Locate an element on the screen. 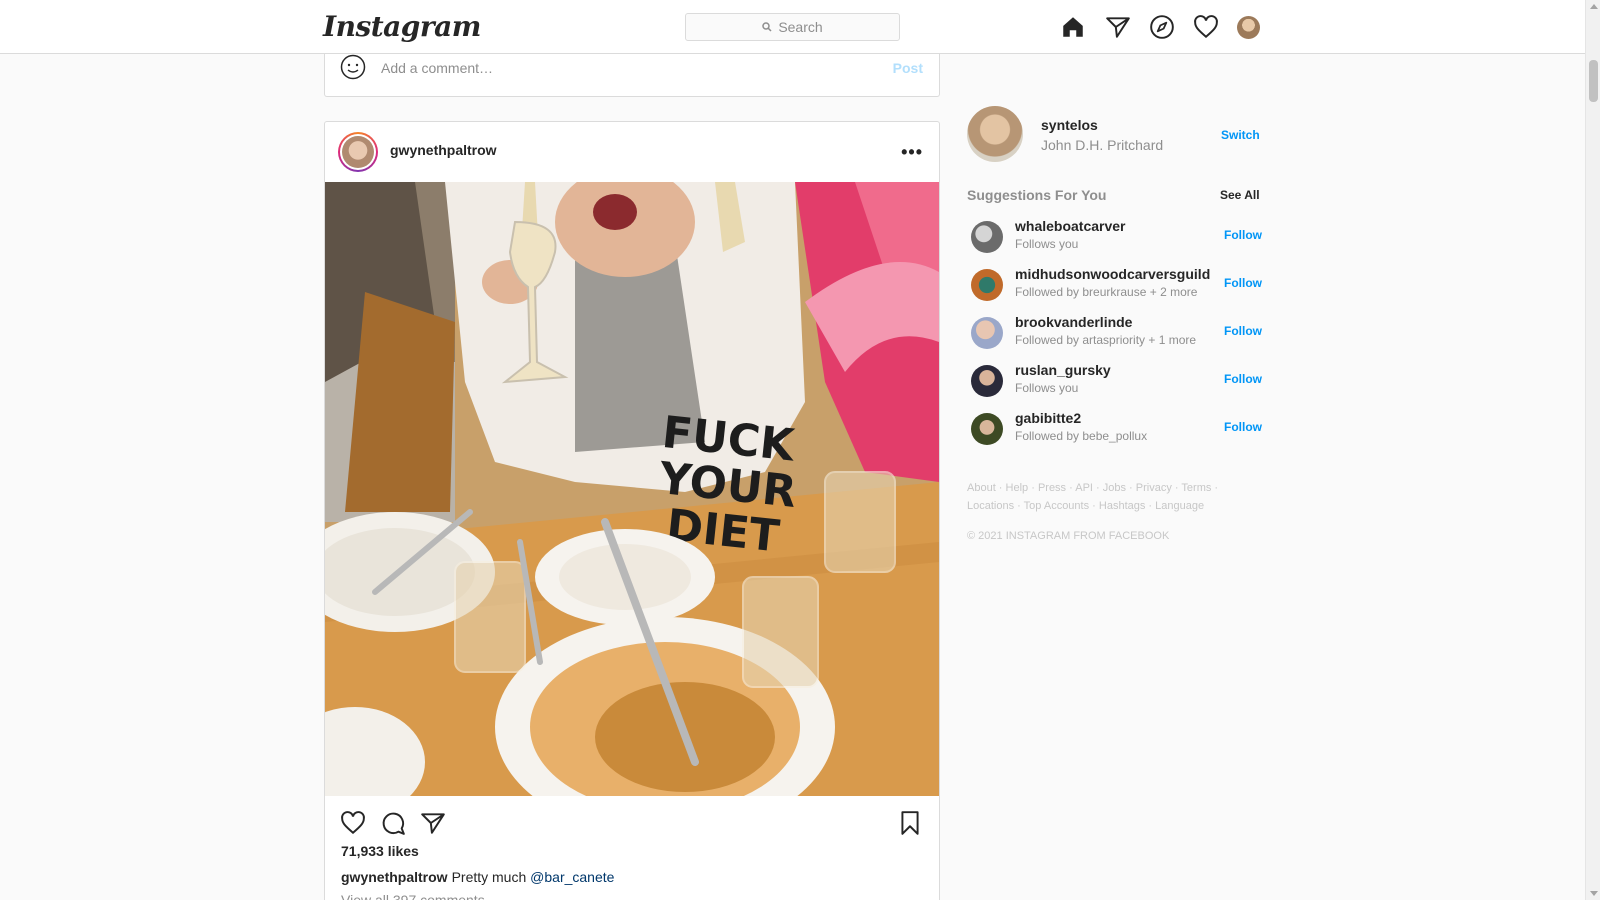  share-icon is located at coordinates (433, 823).